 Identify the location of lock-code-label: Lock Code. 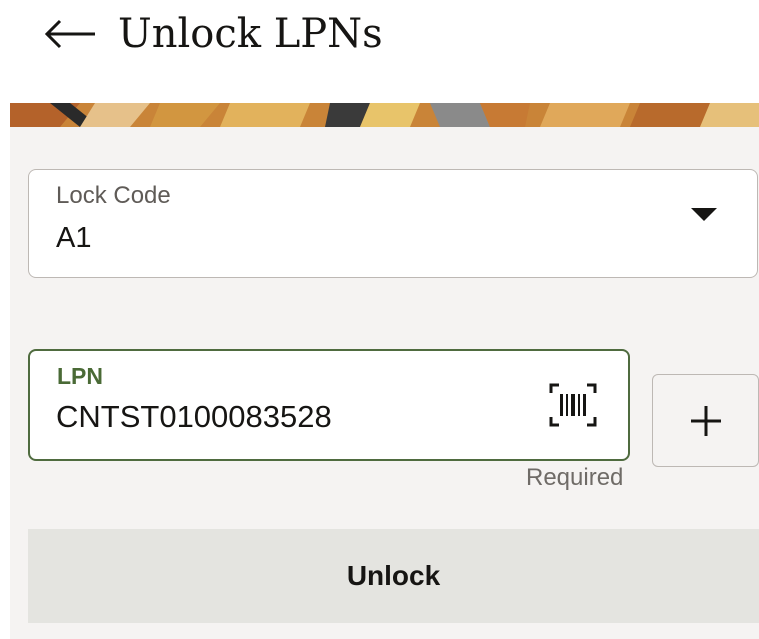
(113, 195).